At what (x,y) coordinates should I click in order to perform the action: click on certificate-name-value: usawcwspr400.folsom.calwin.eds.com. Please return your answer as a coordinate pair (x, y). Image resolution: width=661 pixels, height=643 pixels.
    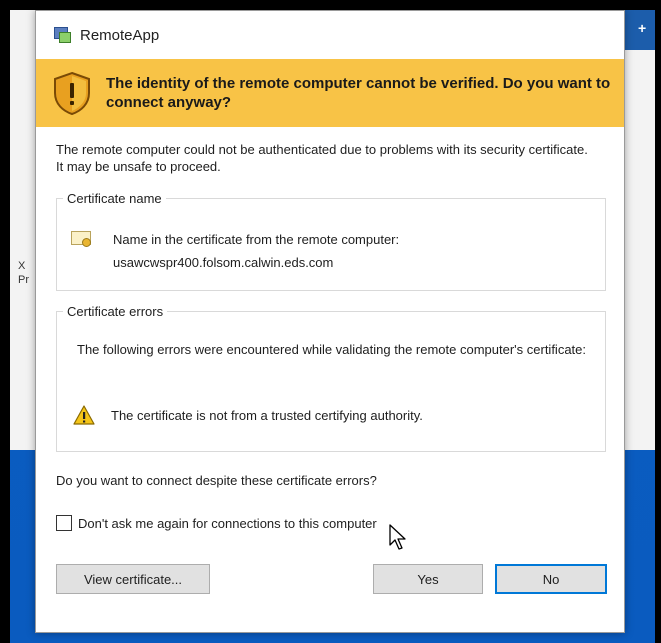
    Looking at the image, I should click on (223, 262).